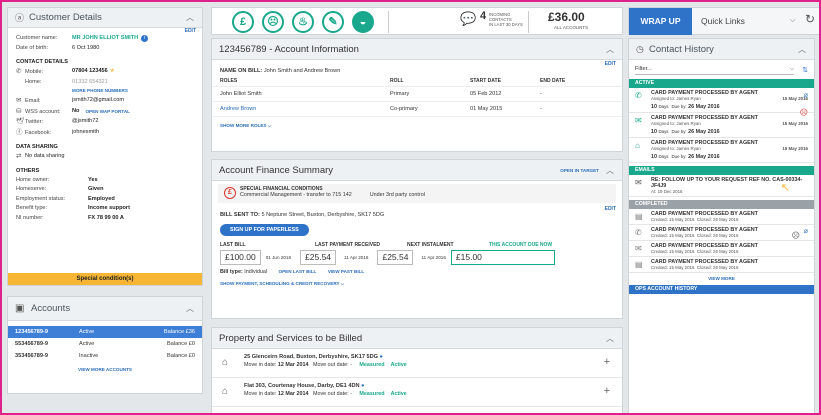 The image size is (821, 415). Describe the element at coordinates (721, 49) in the screenshot. I see `contact-history-header: ◷ Contact History ︿` at that location.